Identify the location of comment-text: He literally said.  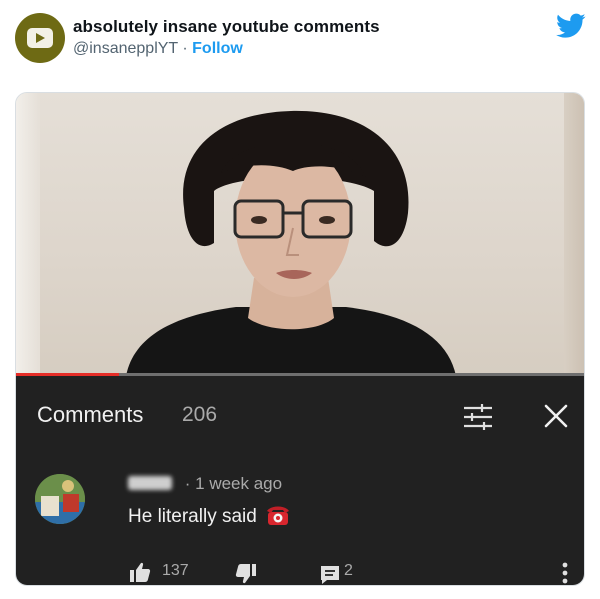
(209, 516).